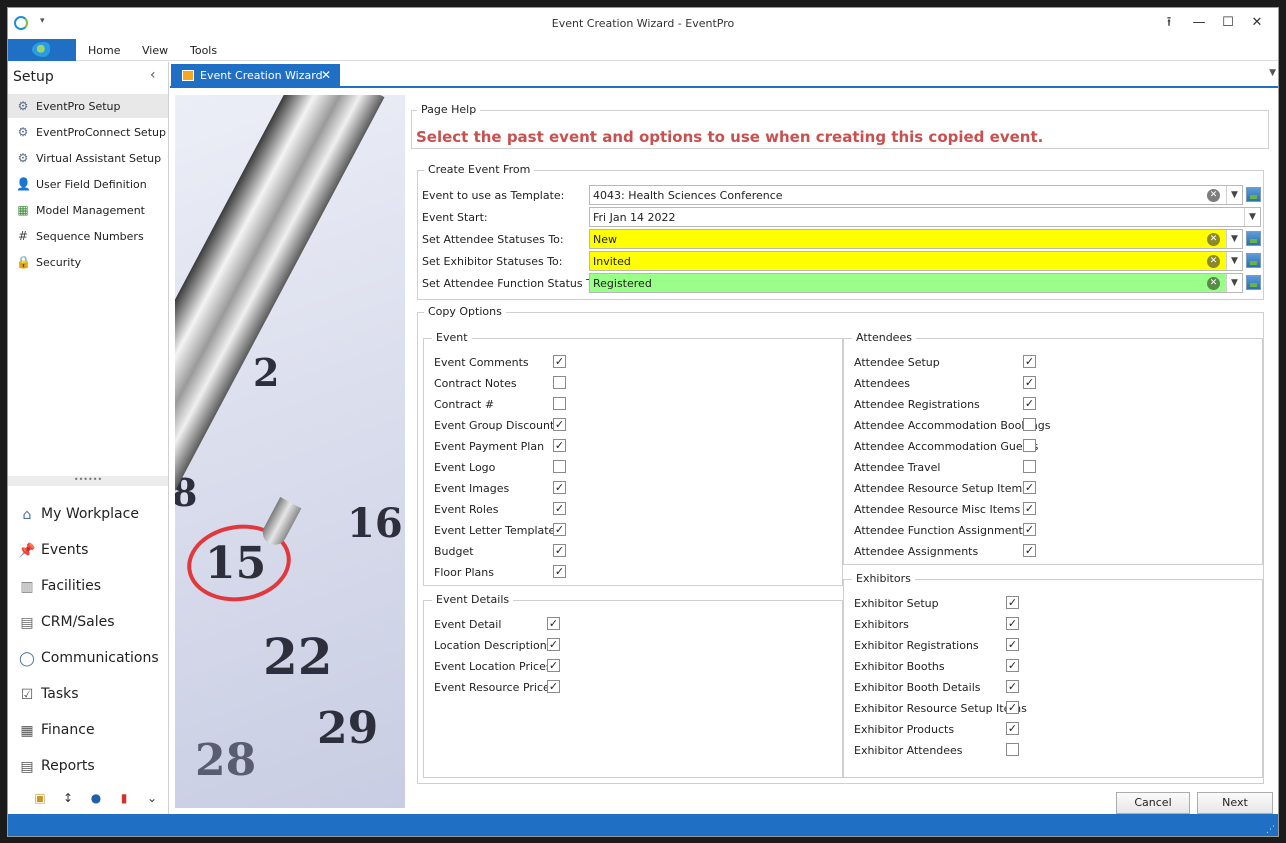 Image resolution: width=1286 pixels, height=843 pixels. Describe the element at coordinates (104, 50) in the screenshot. I see `tab-home: Home` at that location.